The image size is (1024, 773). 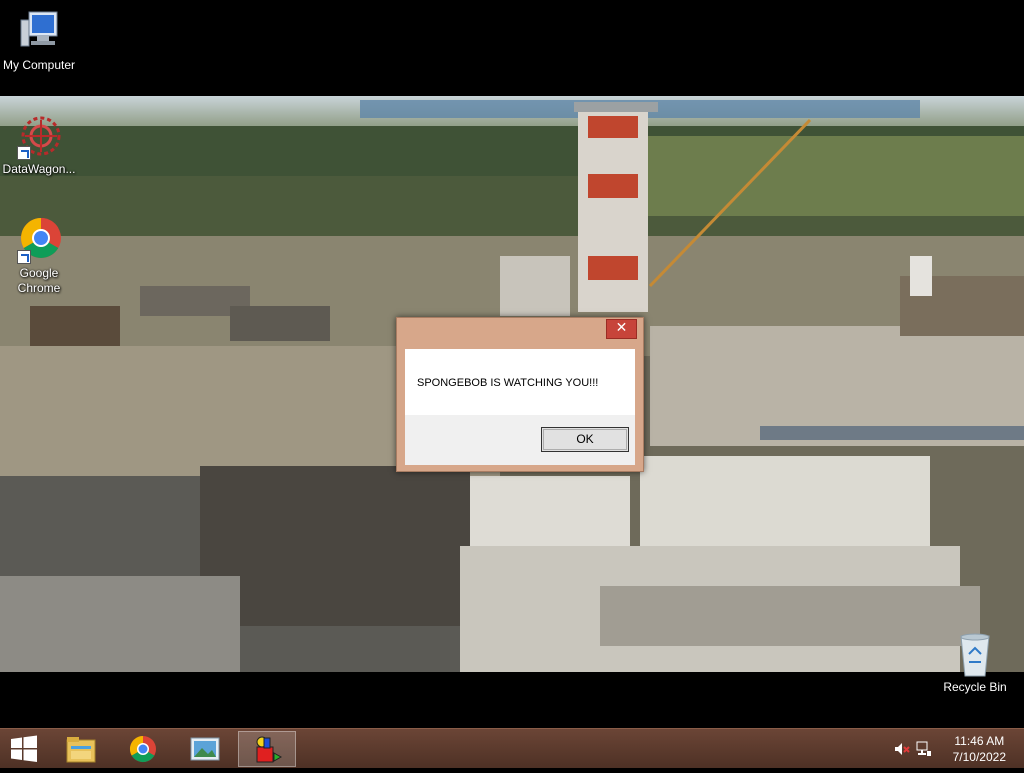 I want to click on system-tray: 11:46 AM 7/10/2022, so click(x=954, y=749).